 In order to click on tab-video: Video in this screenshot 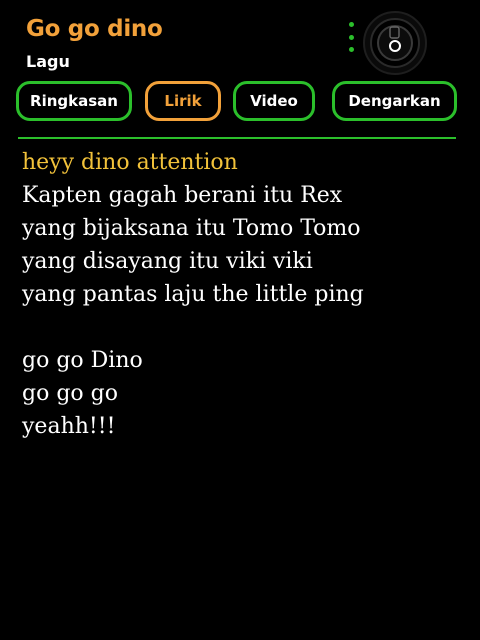, I will do `click(274, 101)`.